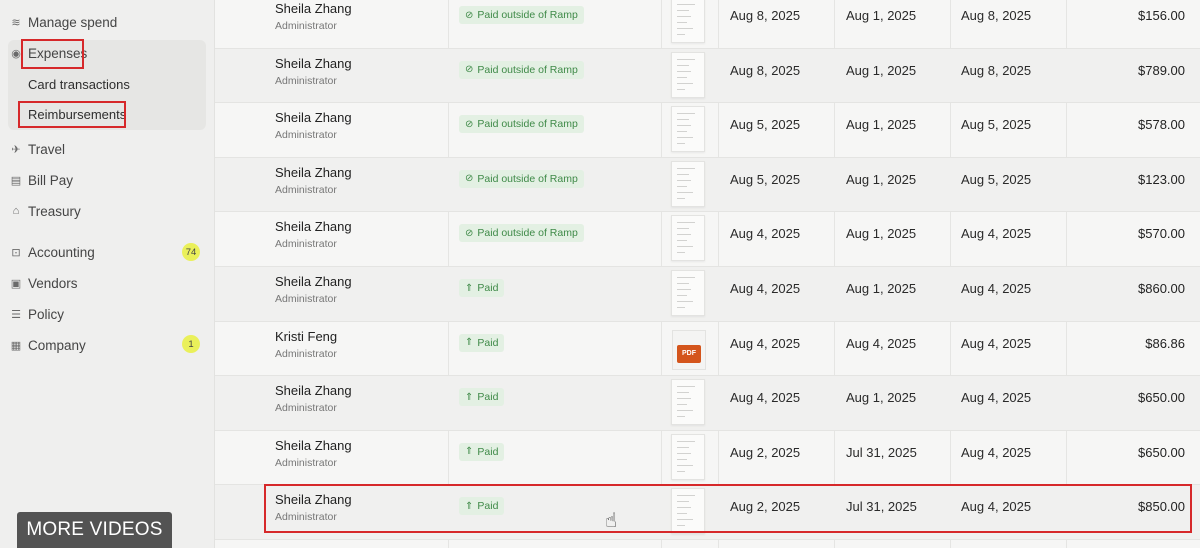 The width and height of the screenshot is (1200, 548). Describe the element at coordinates (51, 180) in the screenshot. I see `nav-label: Bill Pay` at that location.